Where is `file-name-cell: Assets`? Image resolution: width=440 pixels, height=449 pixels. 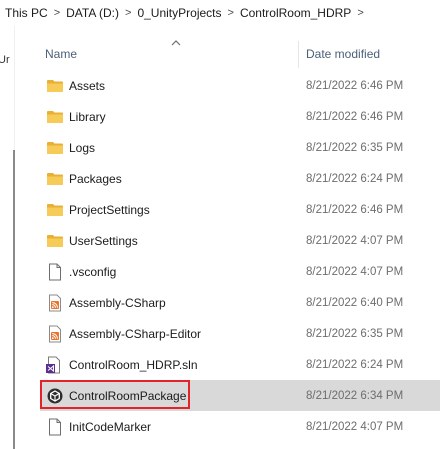
file-name-cell: Assets is located at coordinates (72, 85).